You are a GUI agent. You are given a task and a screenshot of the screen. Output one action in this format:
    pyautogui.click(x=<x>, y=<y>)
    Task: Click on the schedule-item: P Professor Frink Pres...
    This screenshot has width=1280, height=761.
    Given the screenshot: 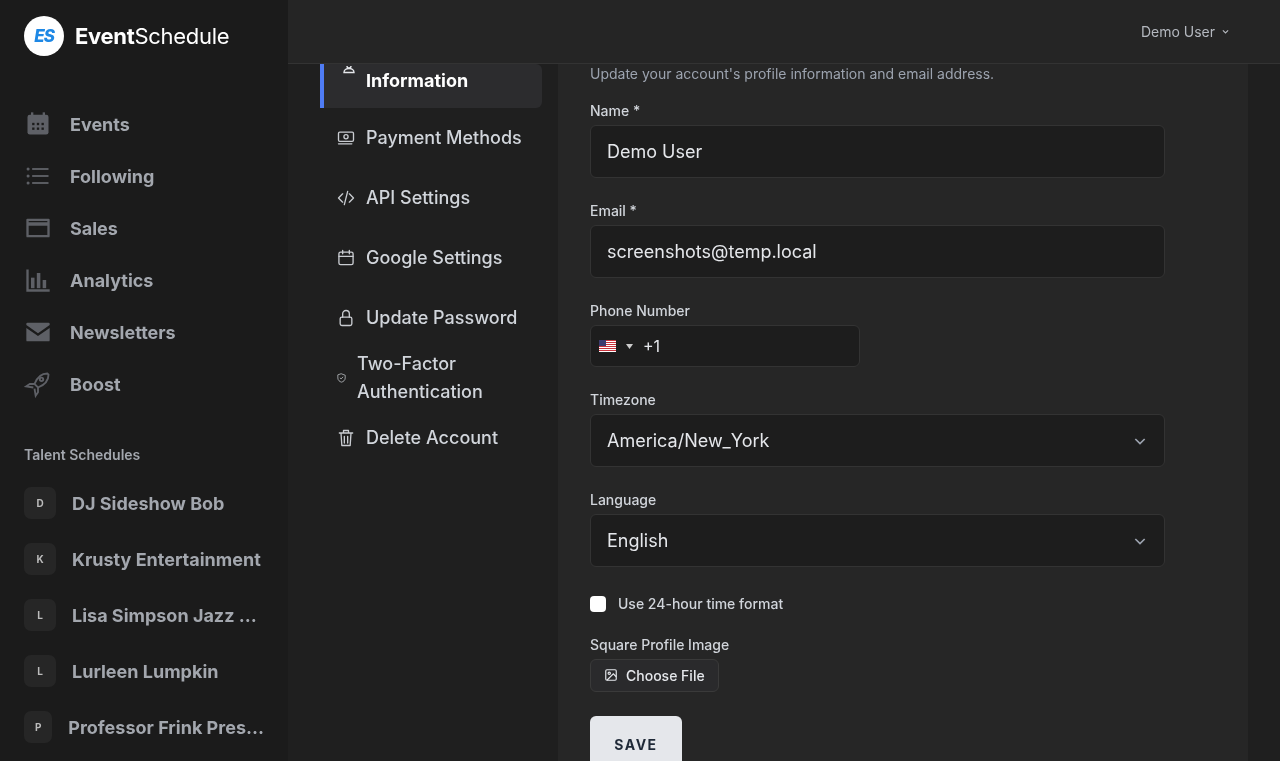 What is the action you would take?
    pyautogui.click(x=144, y=727)
    